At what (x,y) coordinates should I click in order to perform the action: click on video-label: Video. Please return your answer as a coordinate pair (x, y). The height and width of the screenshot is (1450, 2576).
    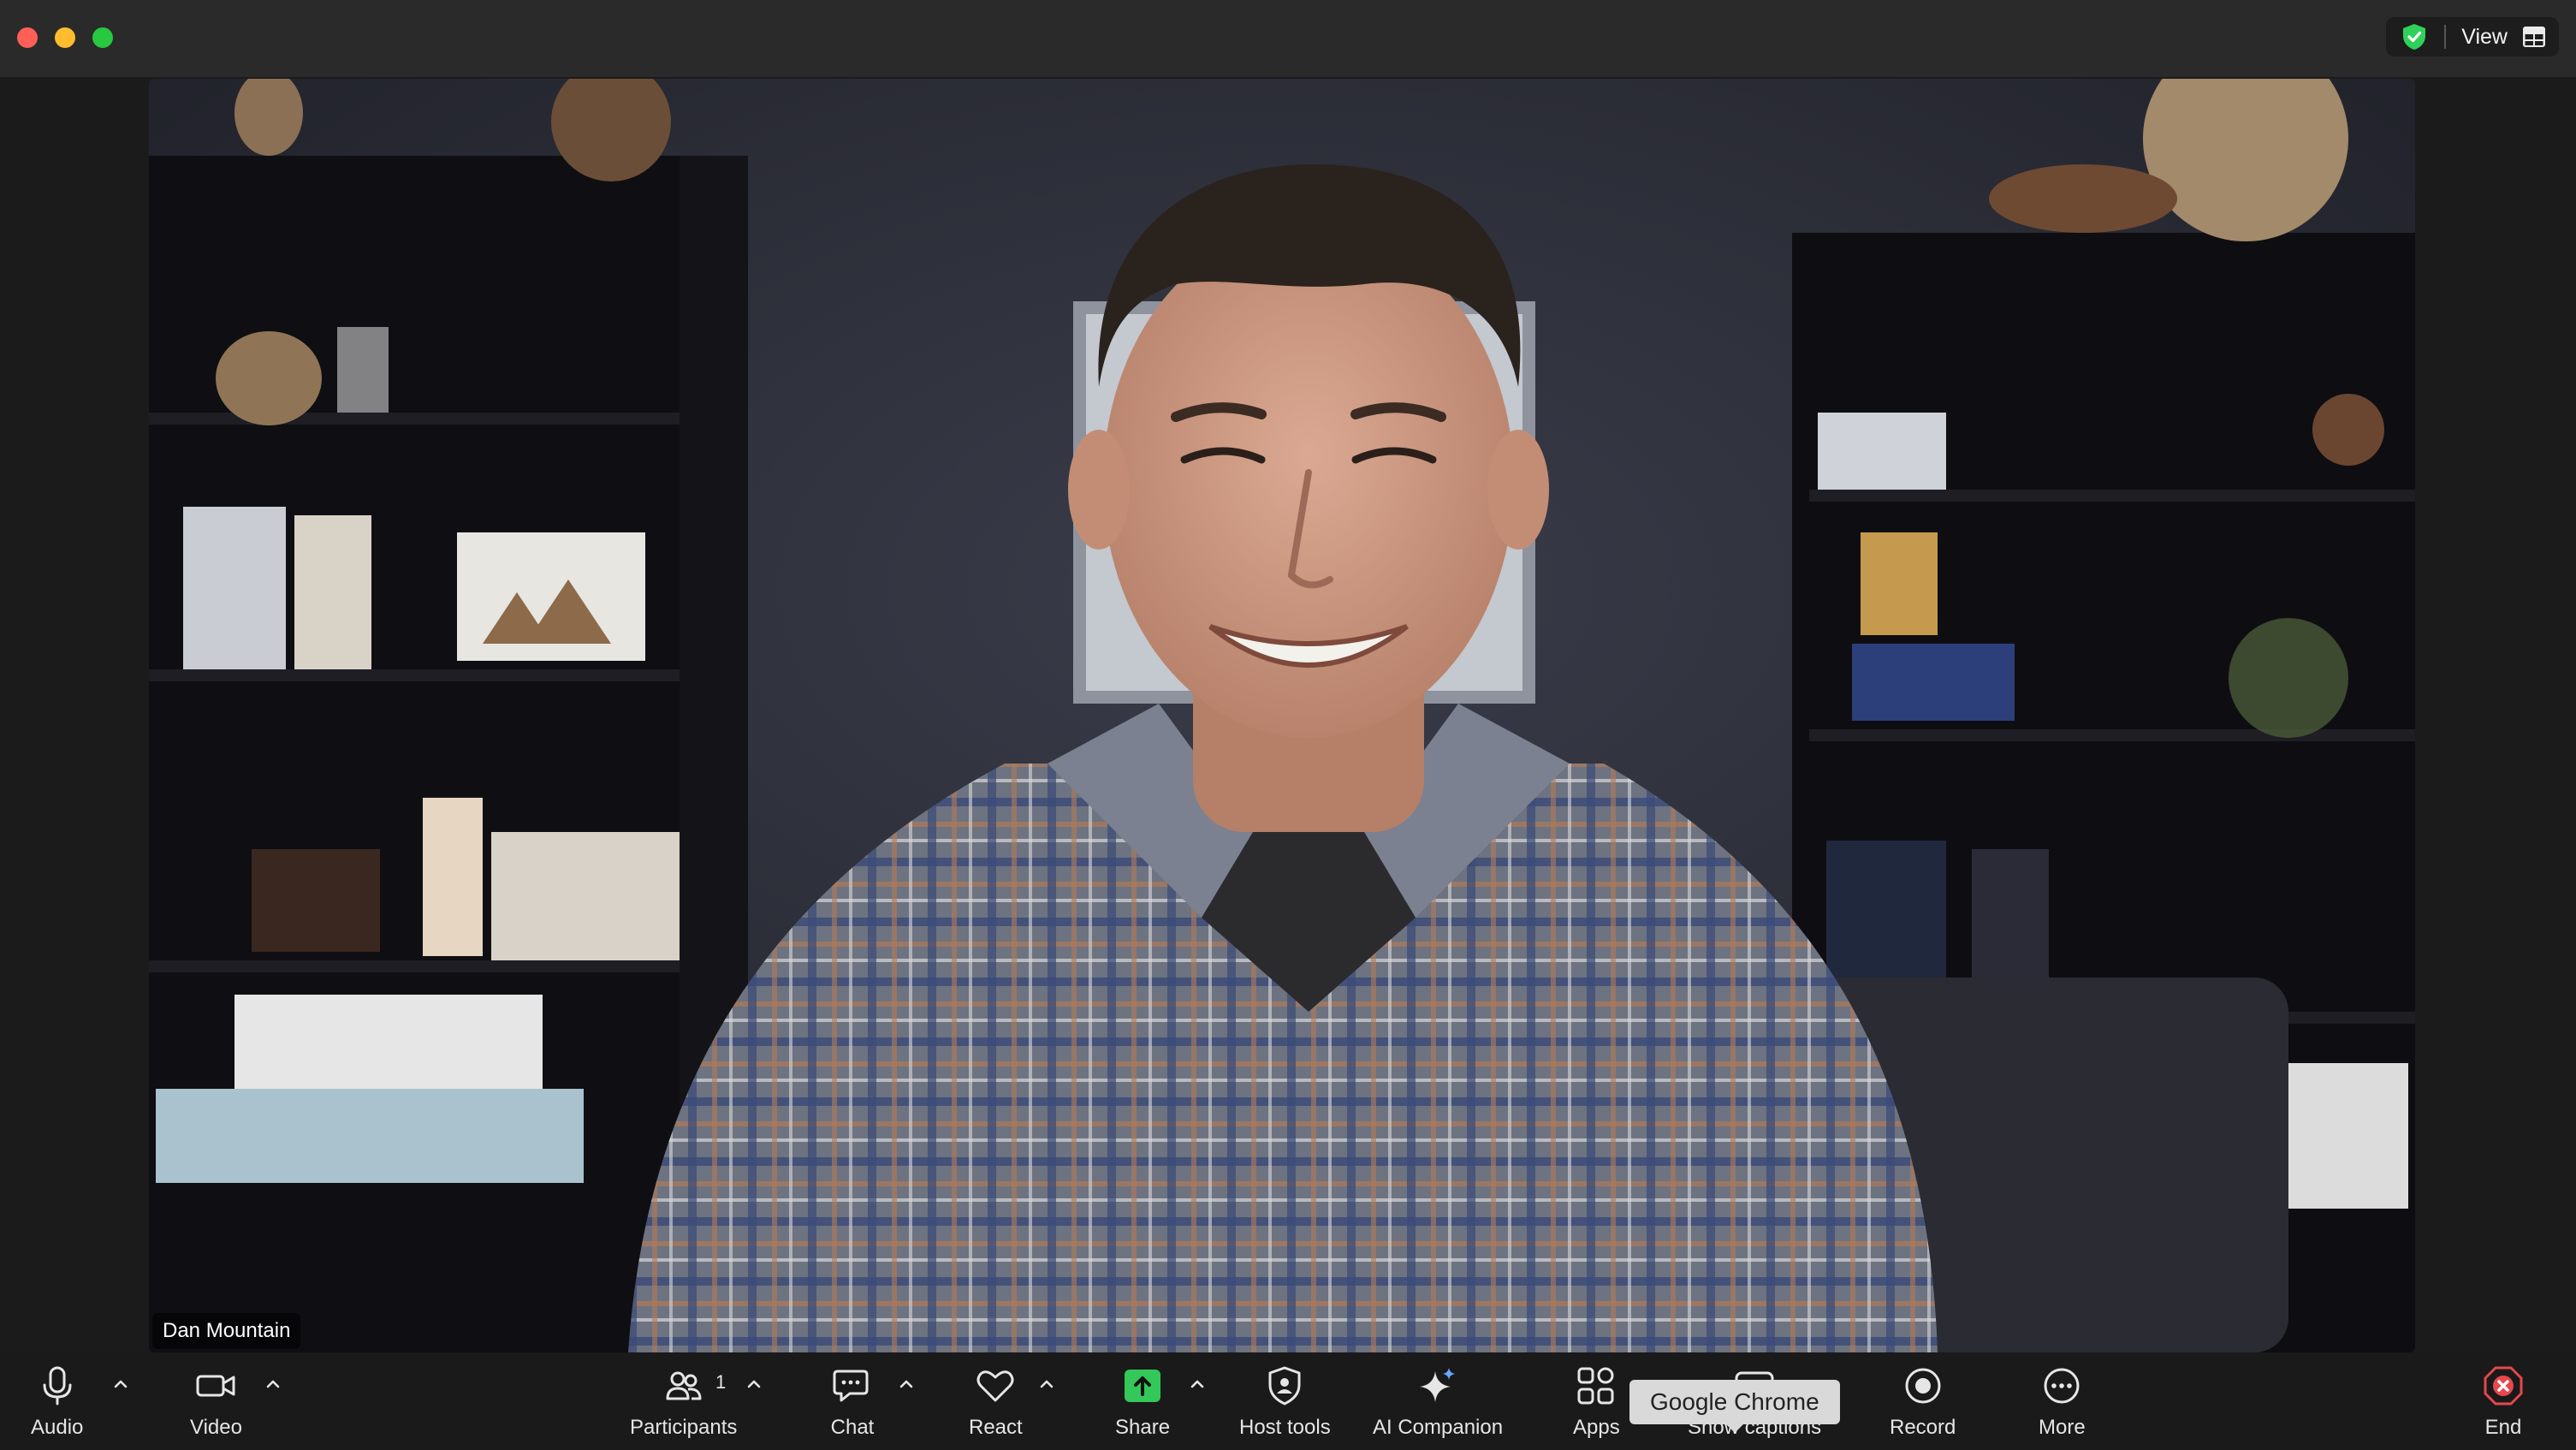
    Looking at the image, I should click on (216, 1427).